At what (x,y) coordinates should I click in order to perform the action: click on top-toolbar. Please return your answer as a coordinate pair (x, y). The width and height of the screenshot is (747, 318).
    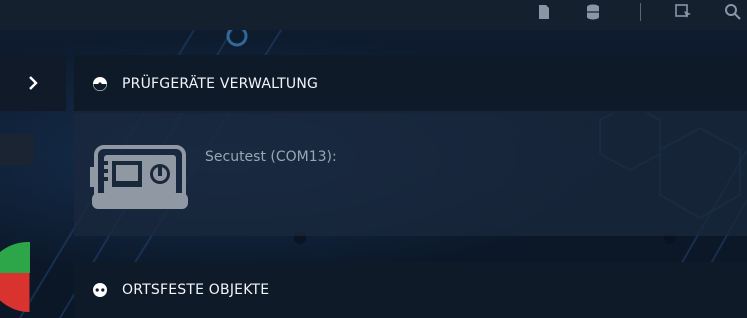
    Looking at the image, I should click on (373, 15).